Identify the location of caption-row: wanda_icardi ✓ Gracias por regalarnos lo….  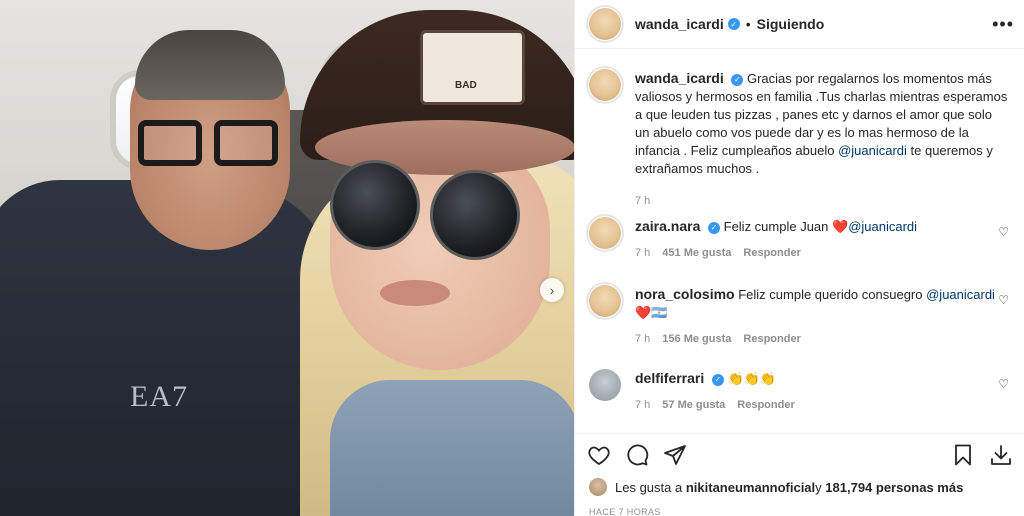
(800, 138).